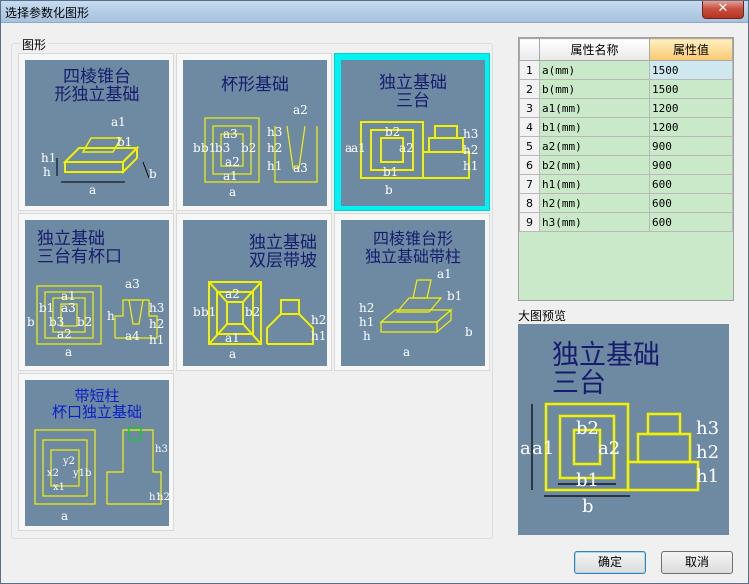 The width and height of the screenshot is (749, 584). Describe the element at coordinates (626, 108) in the screenshot. I see `table-row: 3 a1(mm) 1200` at that location.